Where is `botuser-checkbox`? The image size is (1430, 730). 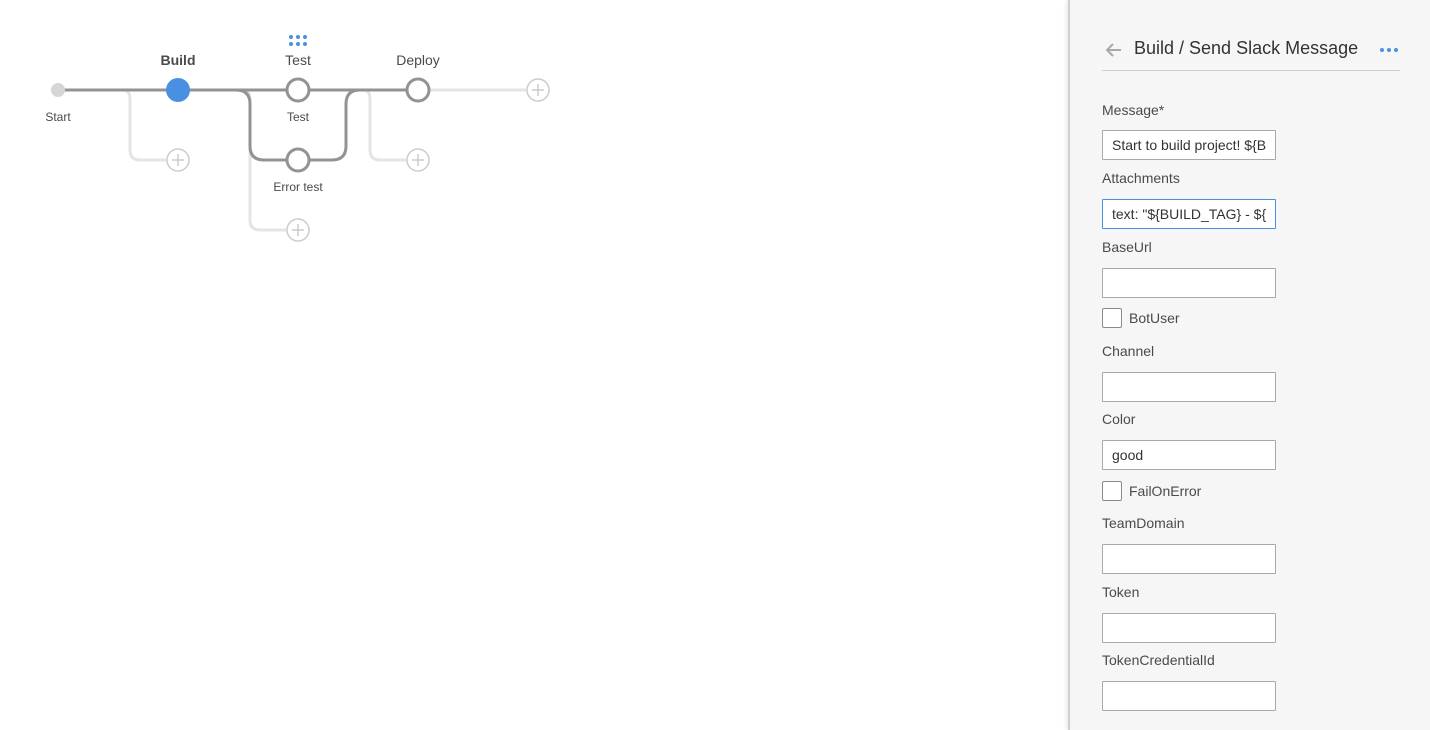 botuser-checkbox is located at coordinates (1112, 318).